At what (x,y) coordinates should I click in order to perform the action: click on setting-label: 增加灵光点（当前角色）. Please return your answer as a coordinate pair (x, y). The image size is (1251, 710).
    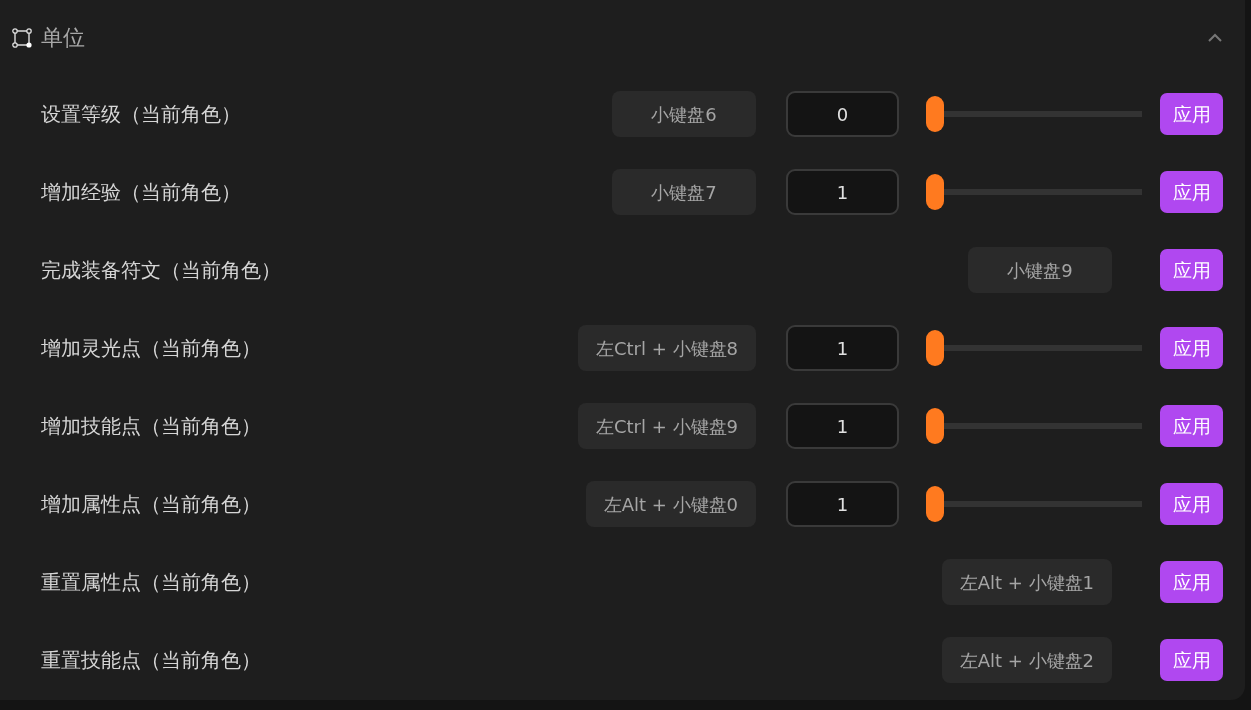
    Looking at the image, I should click on (151, 348).